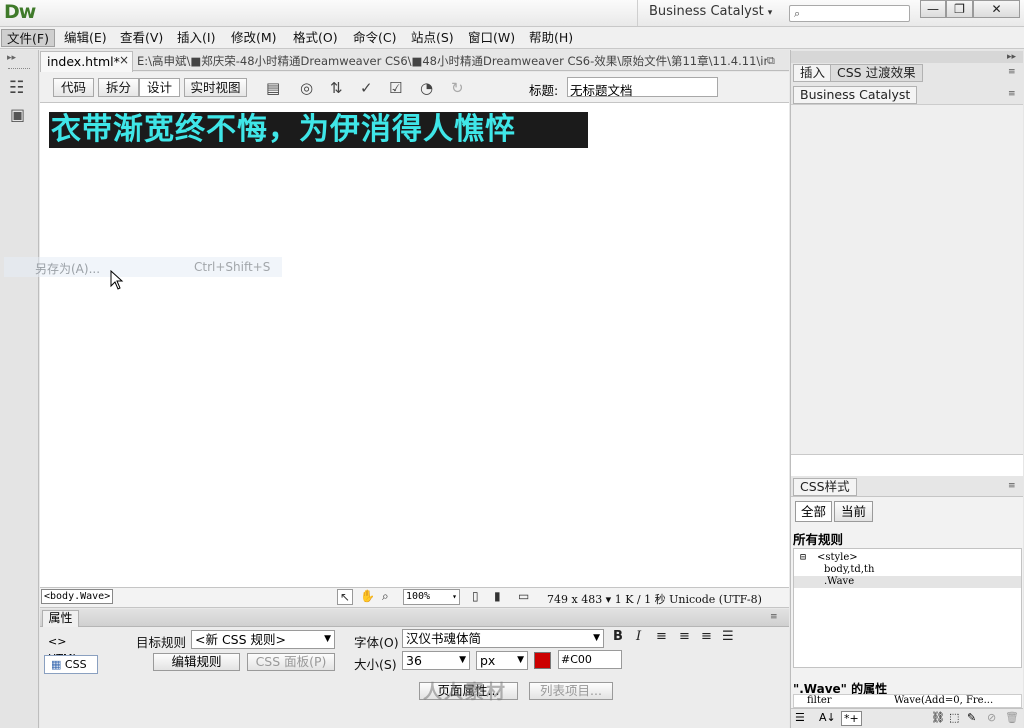  What do you see at coordinates (71, 649) in the screenshot?
I see `html-mode-button: <> HTML` at bounding box center [71, 649].